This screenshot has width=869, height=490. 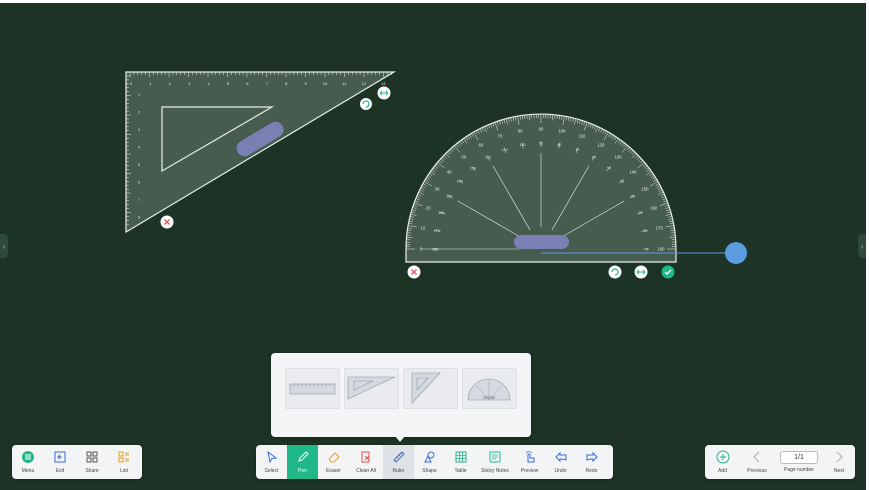 I want to click on main-select-button: Select, so click(x=271, y=462).